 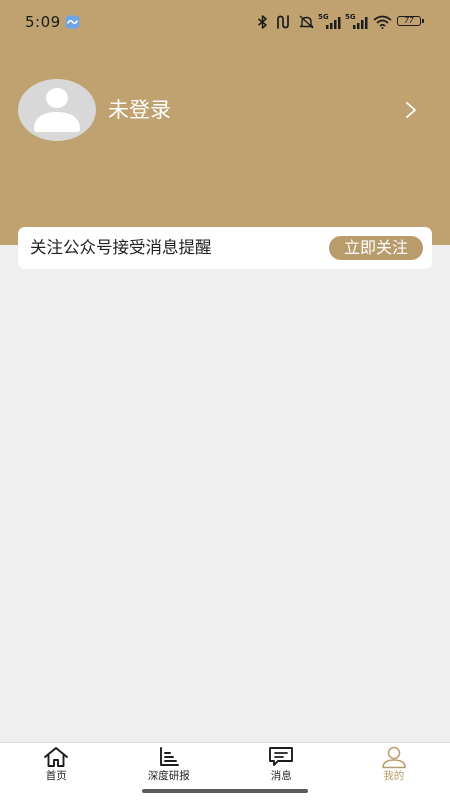 I want to click on tab-research-reports: 深度研报, so click(x=169, y=766).